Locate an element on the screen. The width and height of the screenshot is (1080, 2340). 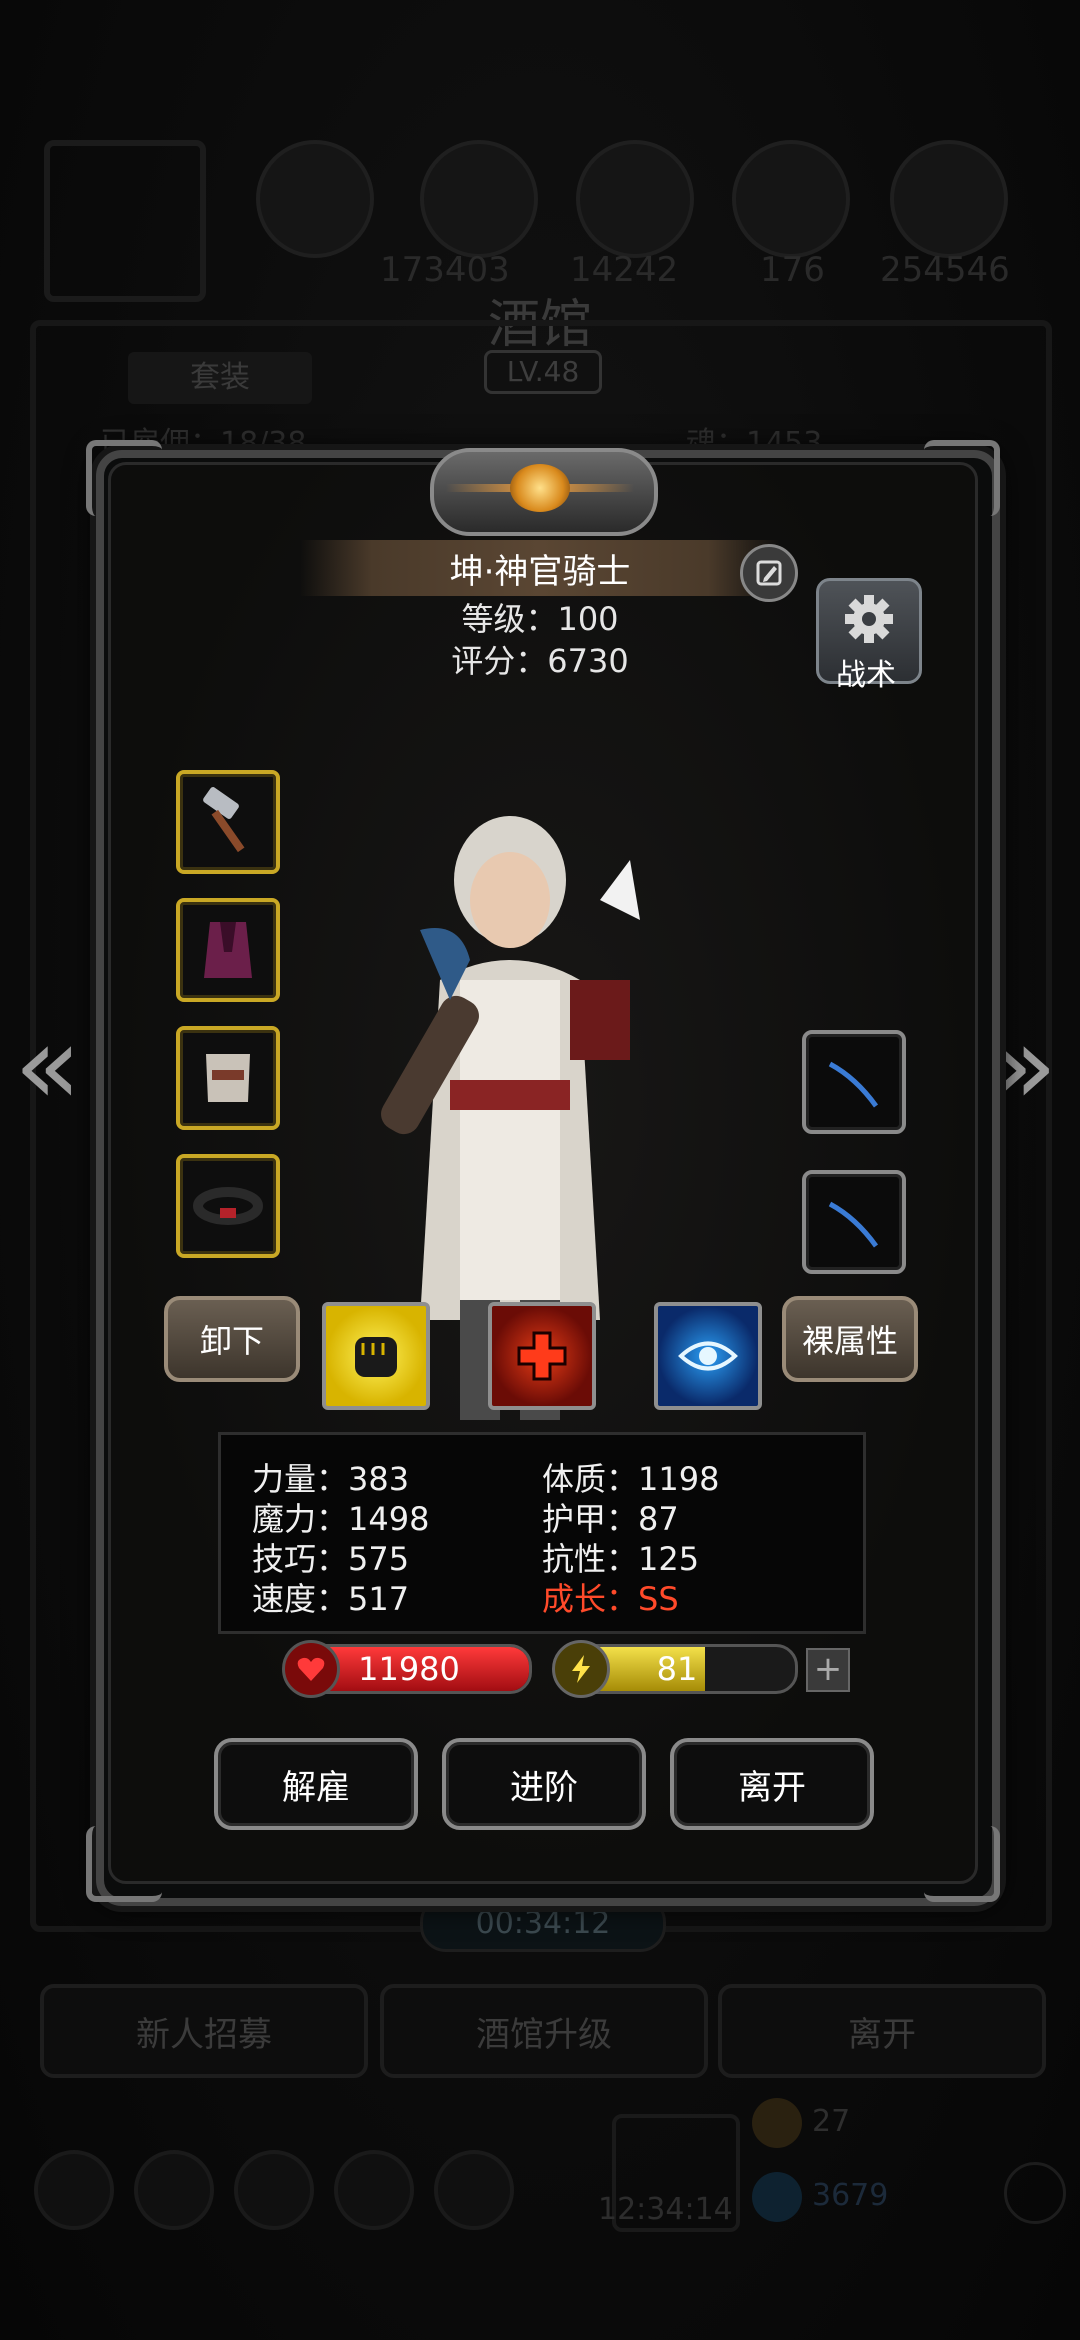
base-attributes-button: 裸属性 is located at coordinates (850, 1339).